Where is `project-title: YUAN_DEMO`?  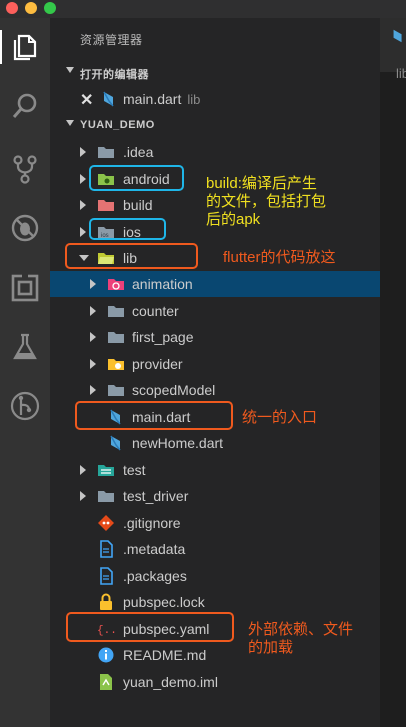
project-title: YUAN_DEMO is located at coordinates (117, 125).